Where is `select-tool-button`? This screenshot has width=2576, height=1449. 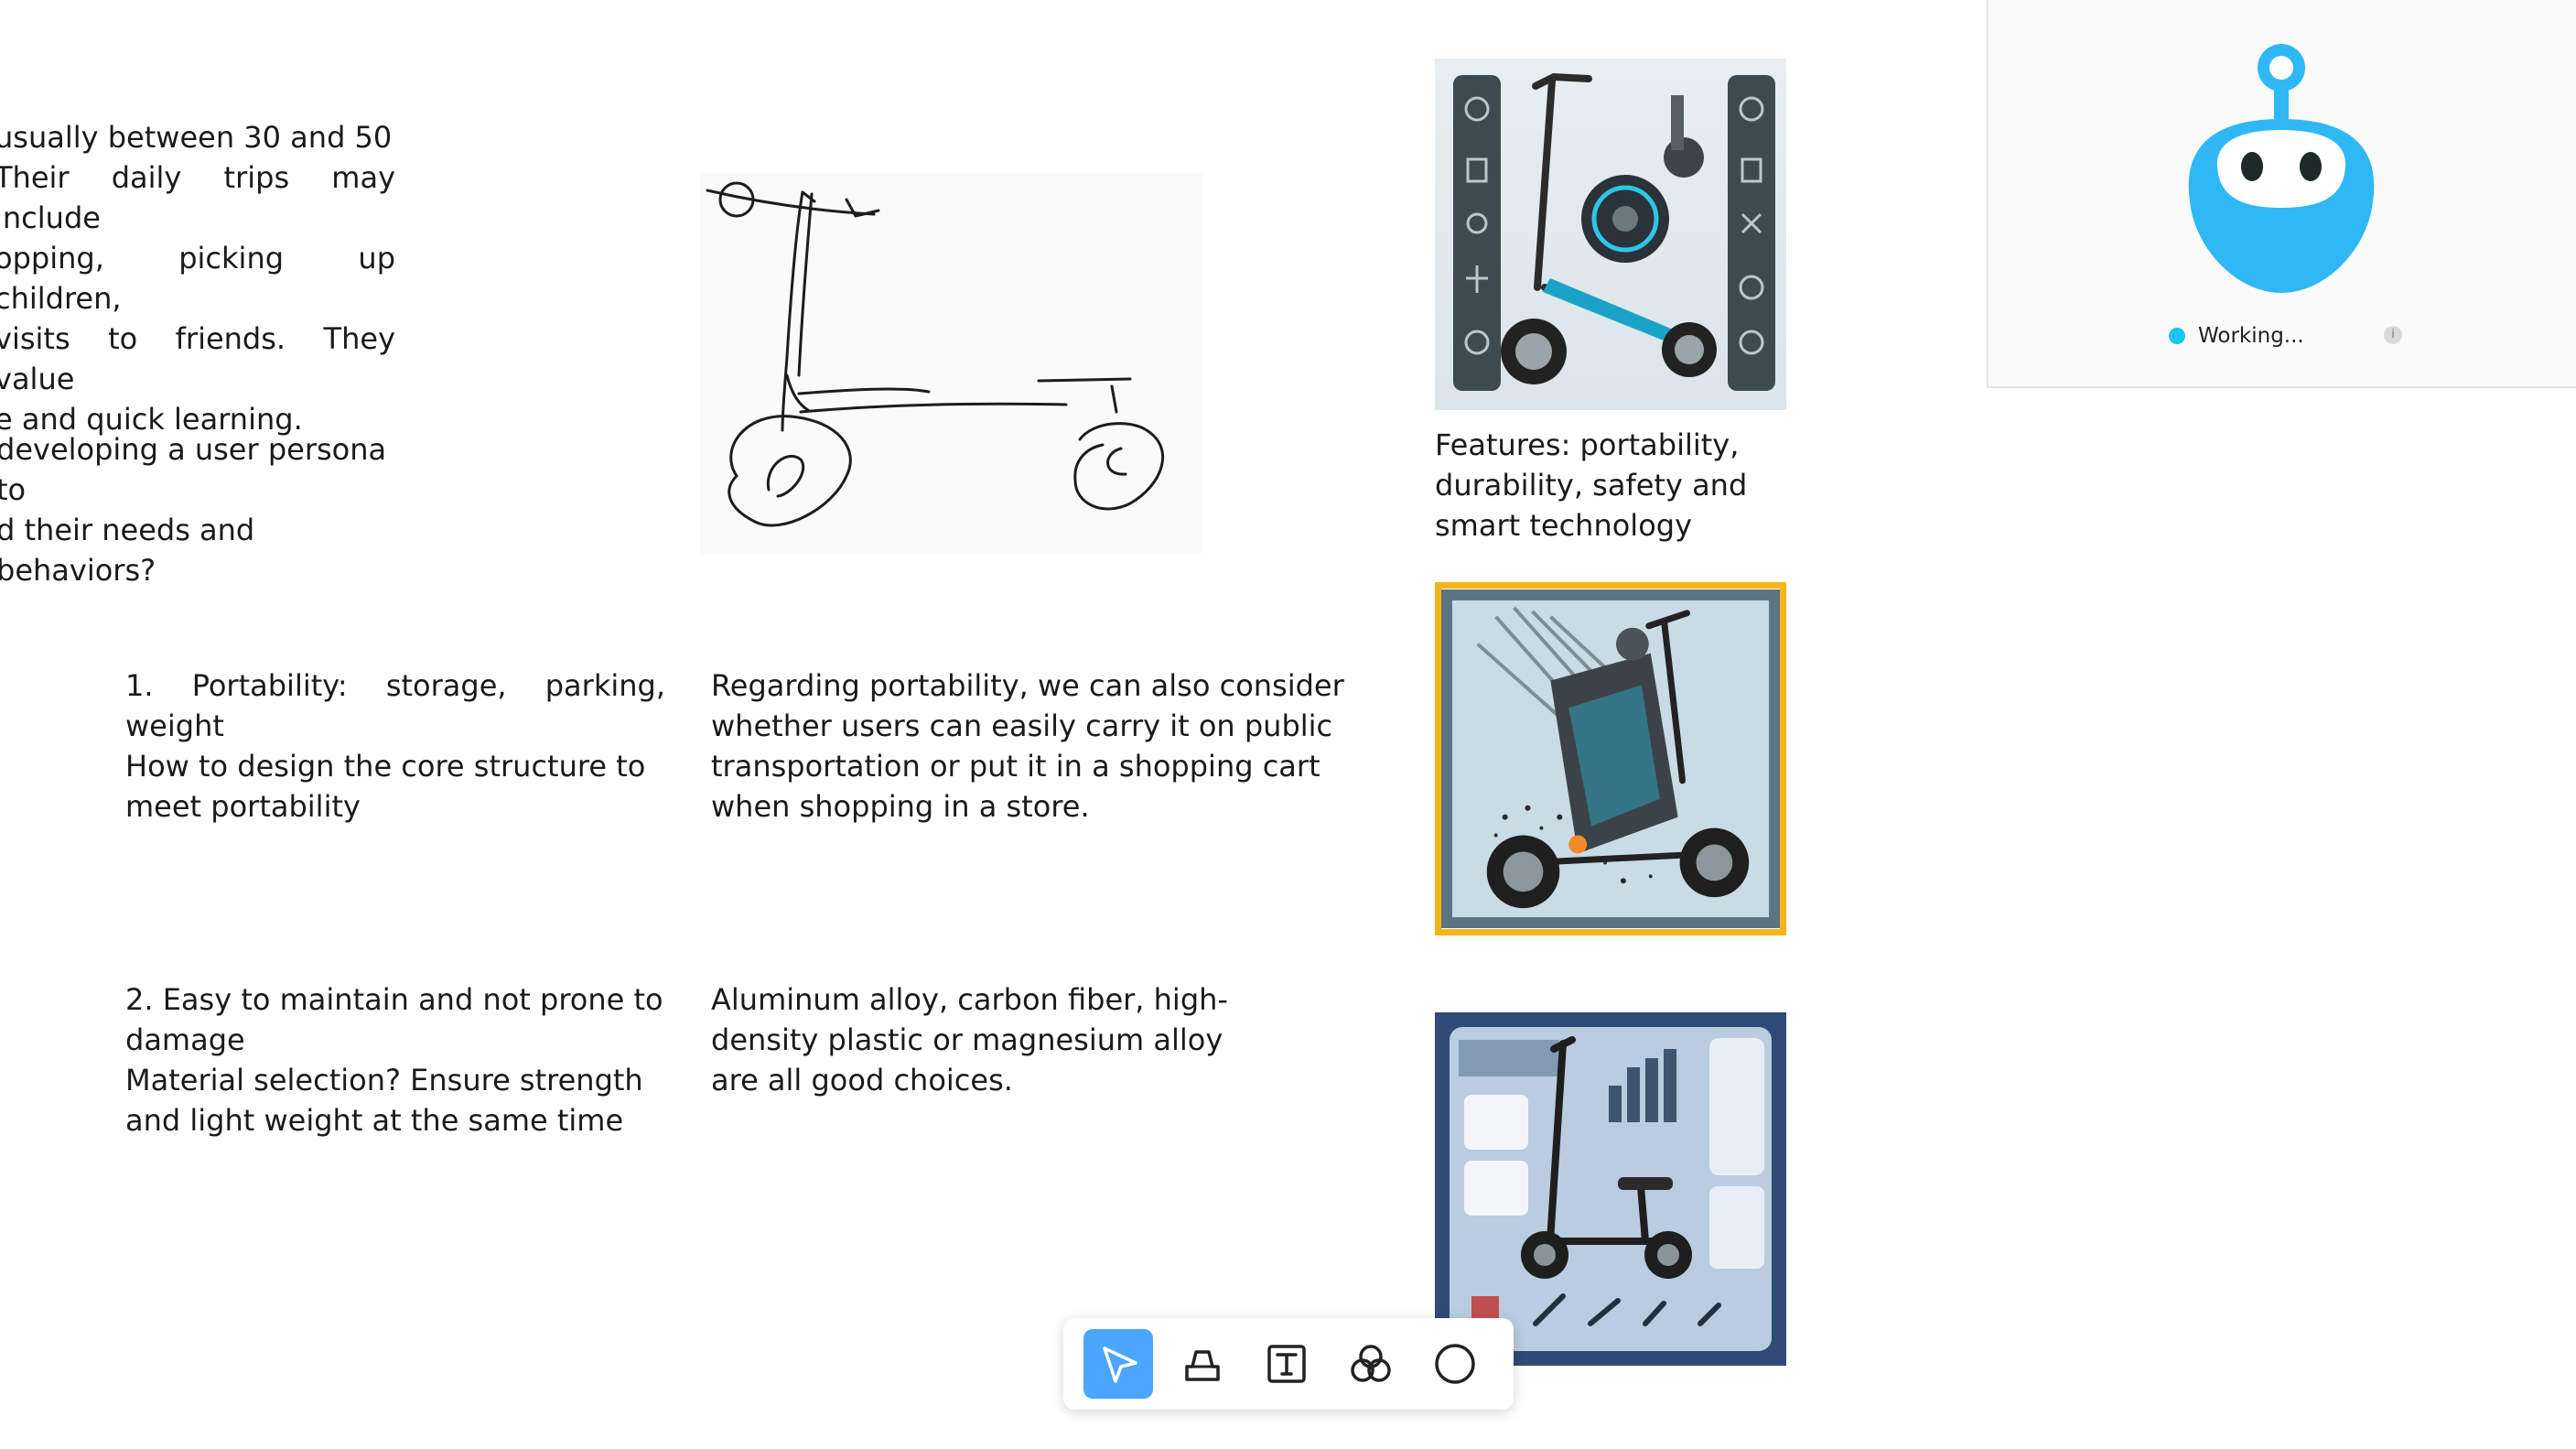 select-tool-button is located at coordinates (1118, 1364).